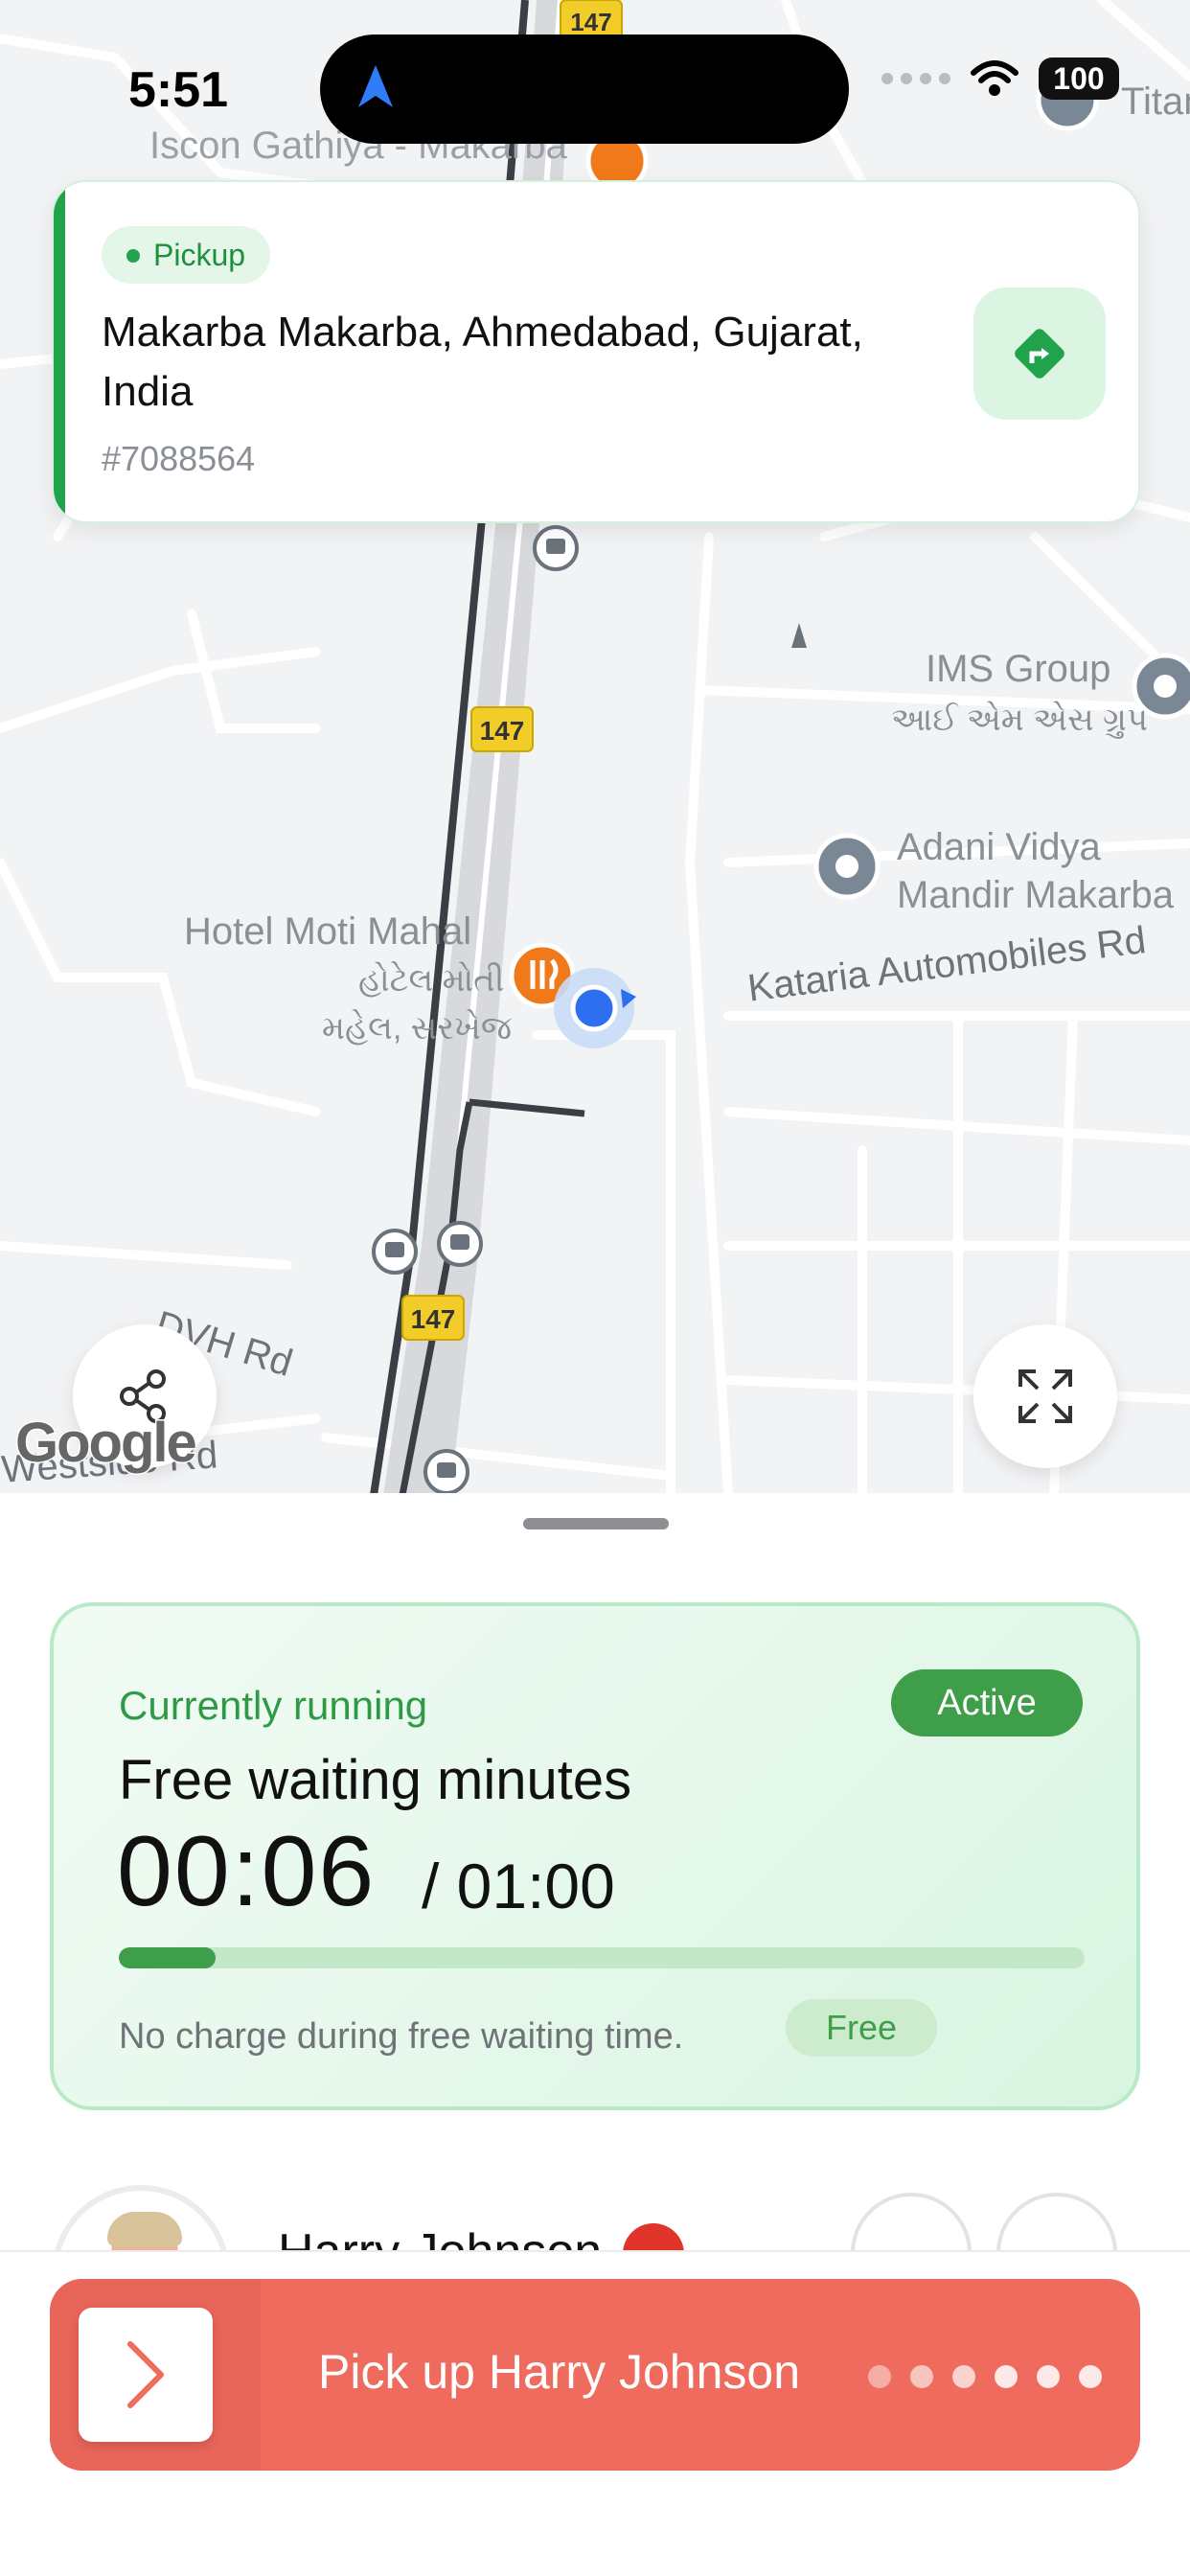  What do you see at coordinates (799, 635) in the screenshot?
I see `one-way-arrow-icon` at bounding box center [799, 635].